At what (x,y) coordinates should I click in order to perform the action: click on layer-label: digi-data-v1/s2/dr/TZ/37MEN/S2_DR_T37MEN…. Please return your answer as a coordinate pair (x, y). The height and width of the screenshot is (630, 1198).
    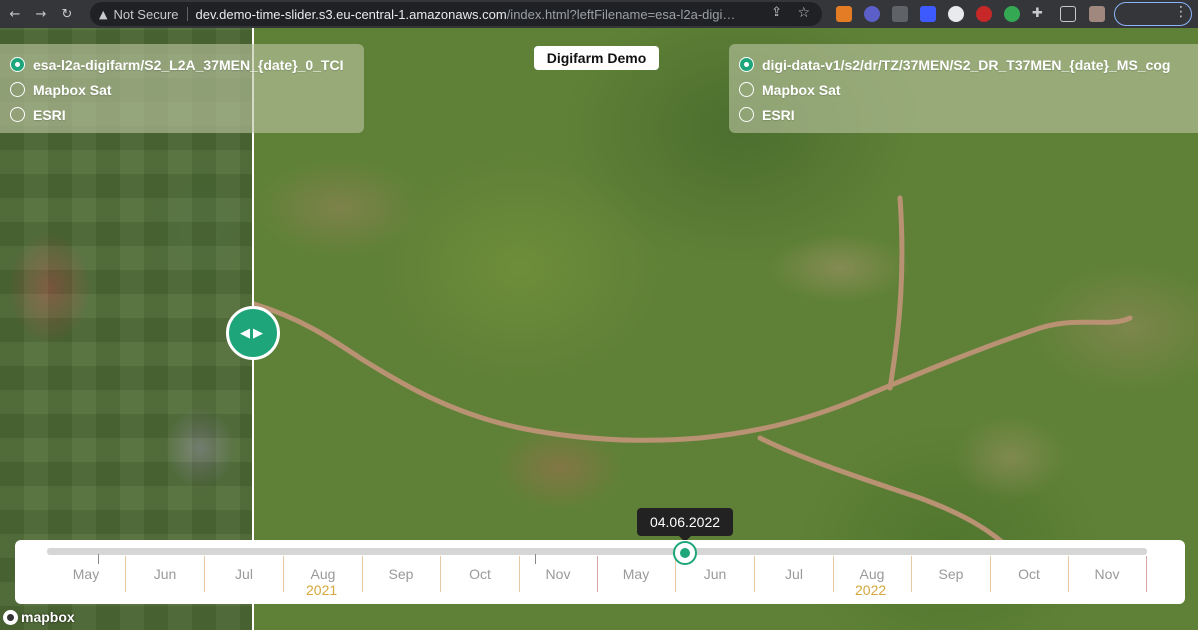
    Looking at the image, I should click on (966, 64).